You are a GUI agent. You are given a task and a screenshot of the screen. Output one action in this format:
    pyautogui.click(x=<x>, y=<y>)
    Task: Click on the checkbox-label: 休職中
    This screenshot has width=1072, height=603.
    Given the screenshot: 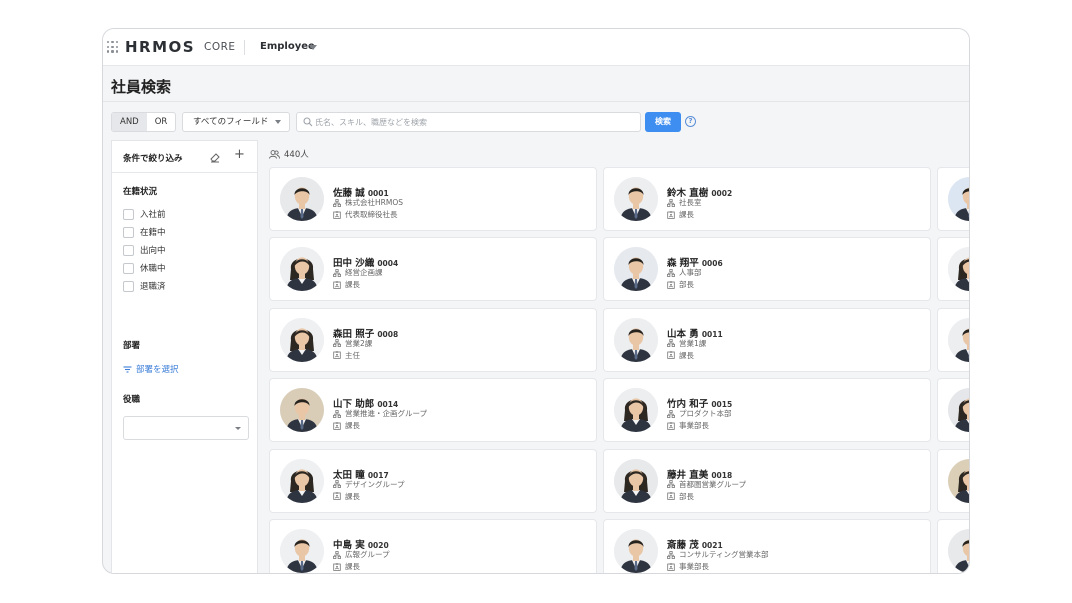 What is the action you would take?
    pyautogui.click(x=153, y=269)
    